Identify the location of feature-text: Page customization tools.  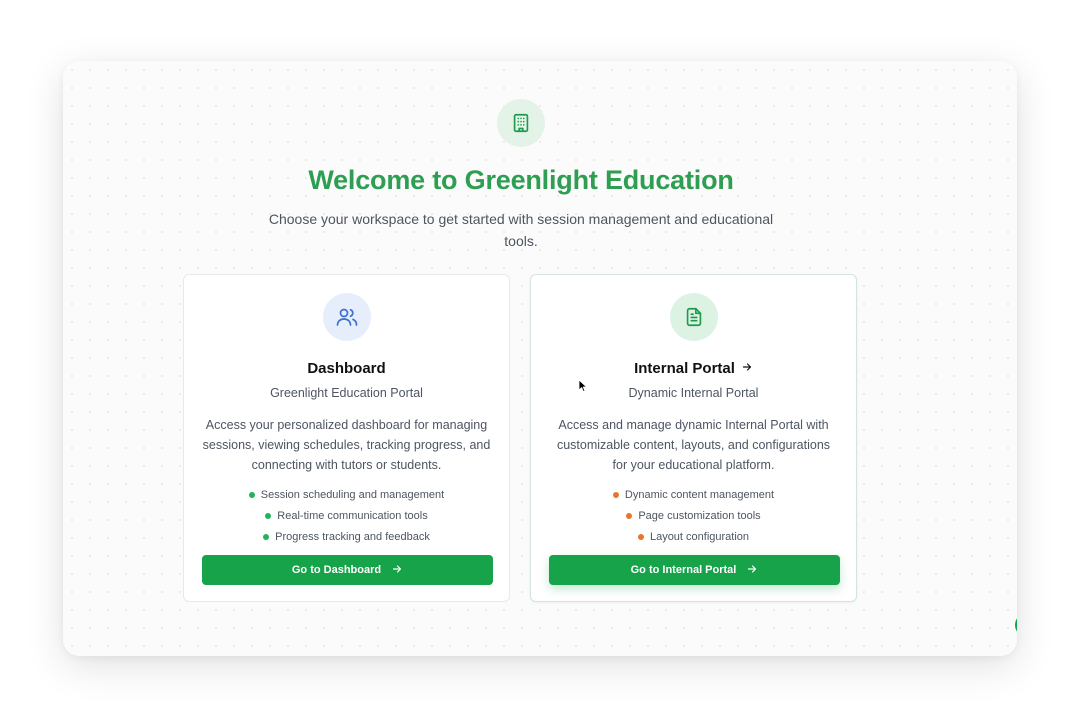
(699, 515).